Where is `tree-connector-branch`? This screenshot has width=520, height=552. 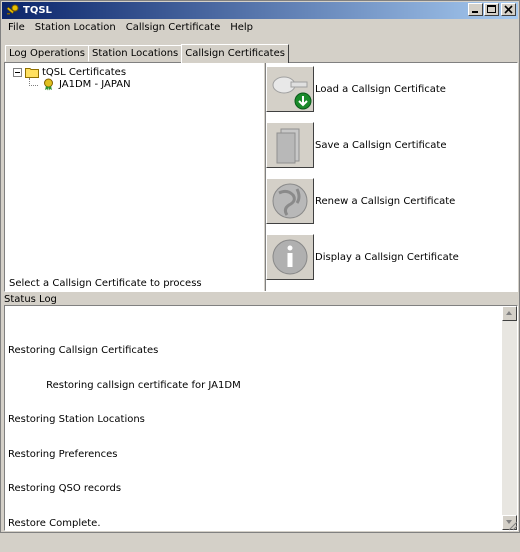 tree-connector-branch is located at coordinates (33, 85).